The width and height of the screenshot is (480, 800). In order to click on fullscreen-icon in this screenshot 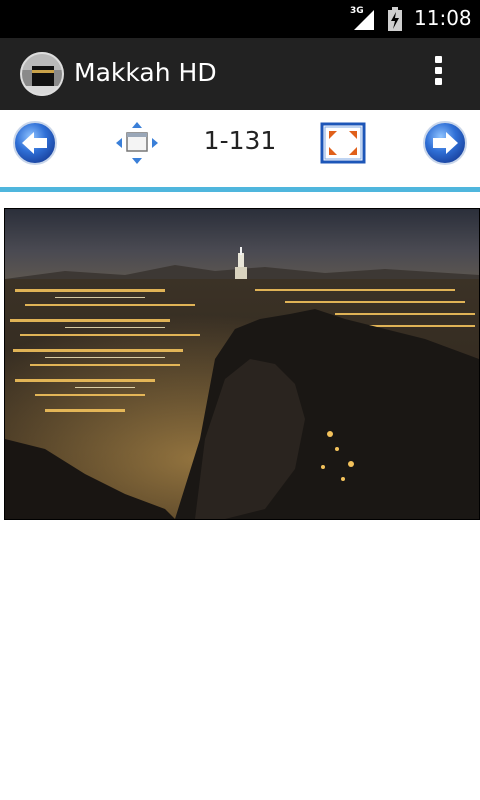, I will do `click(343, 143)`.